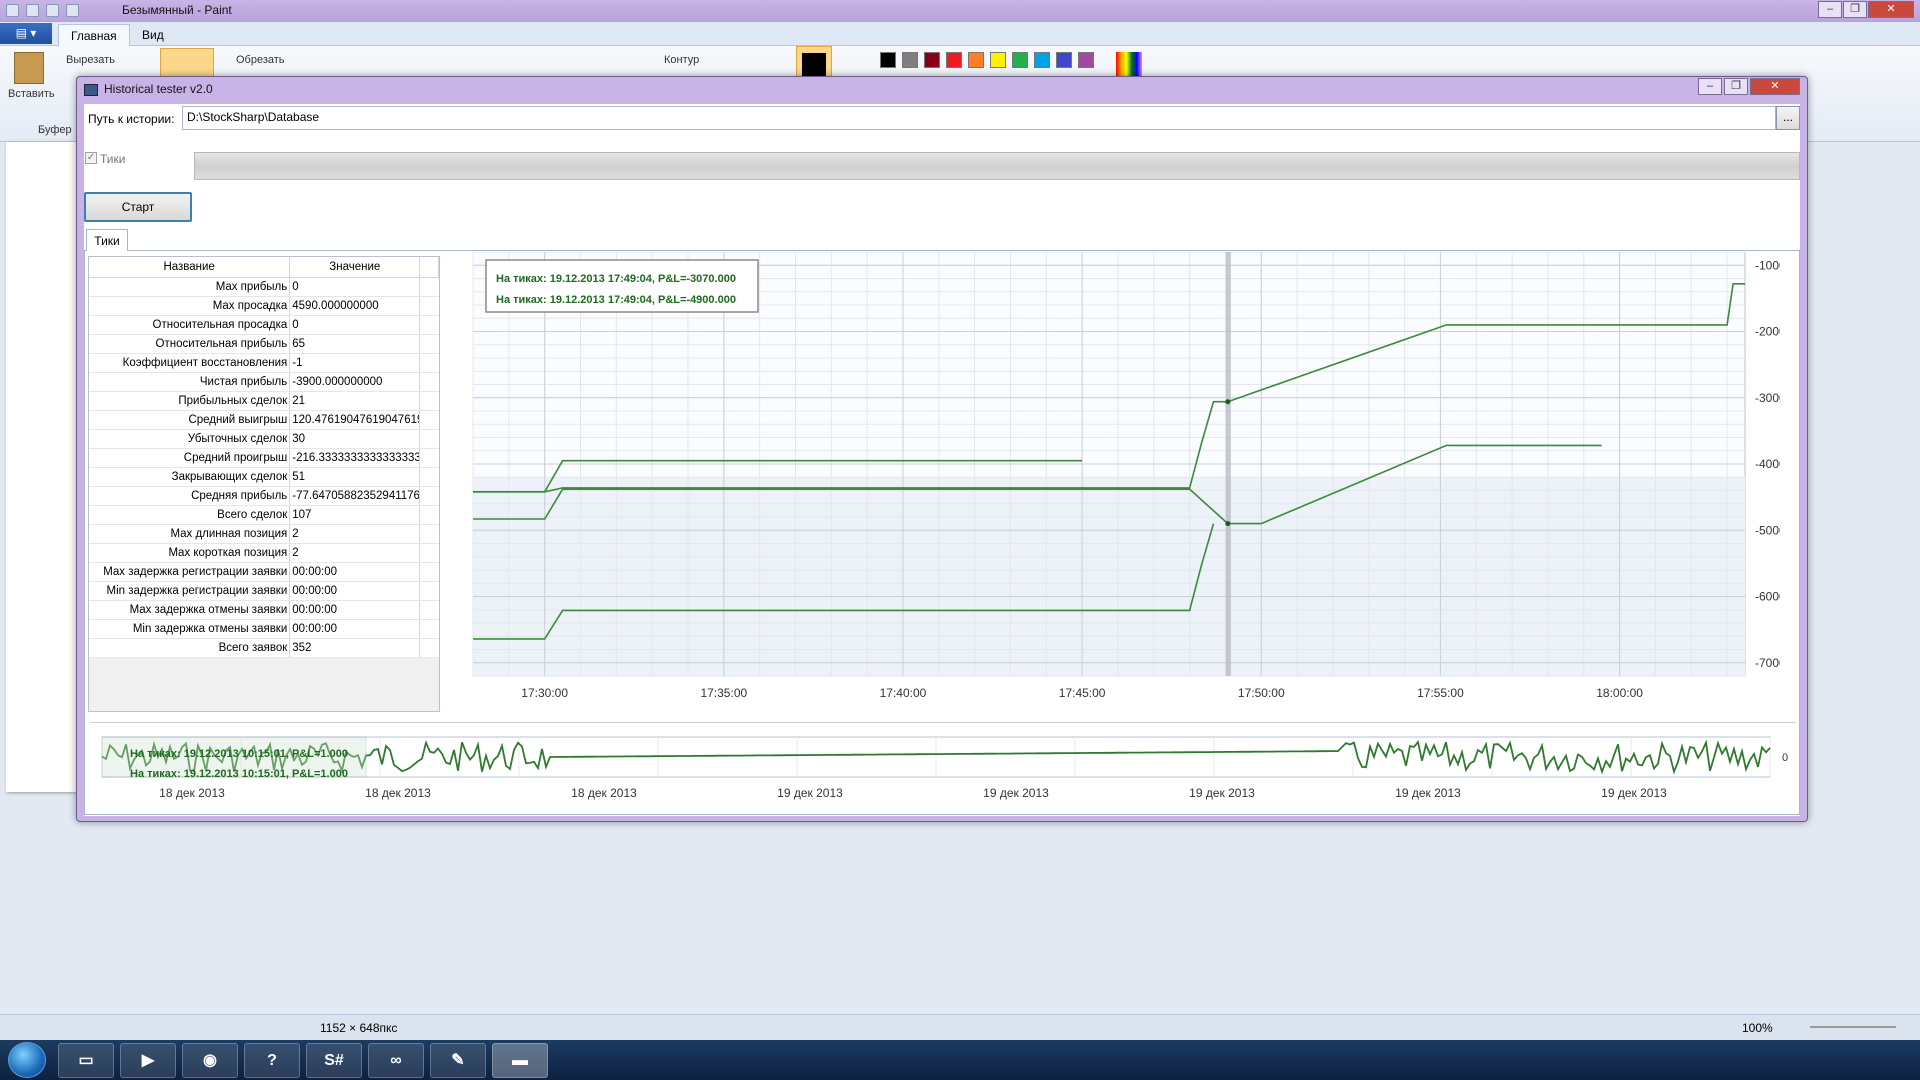  I want to click on table-row: Max задержка отмены заявки 00:00:00, so click(264, 610).